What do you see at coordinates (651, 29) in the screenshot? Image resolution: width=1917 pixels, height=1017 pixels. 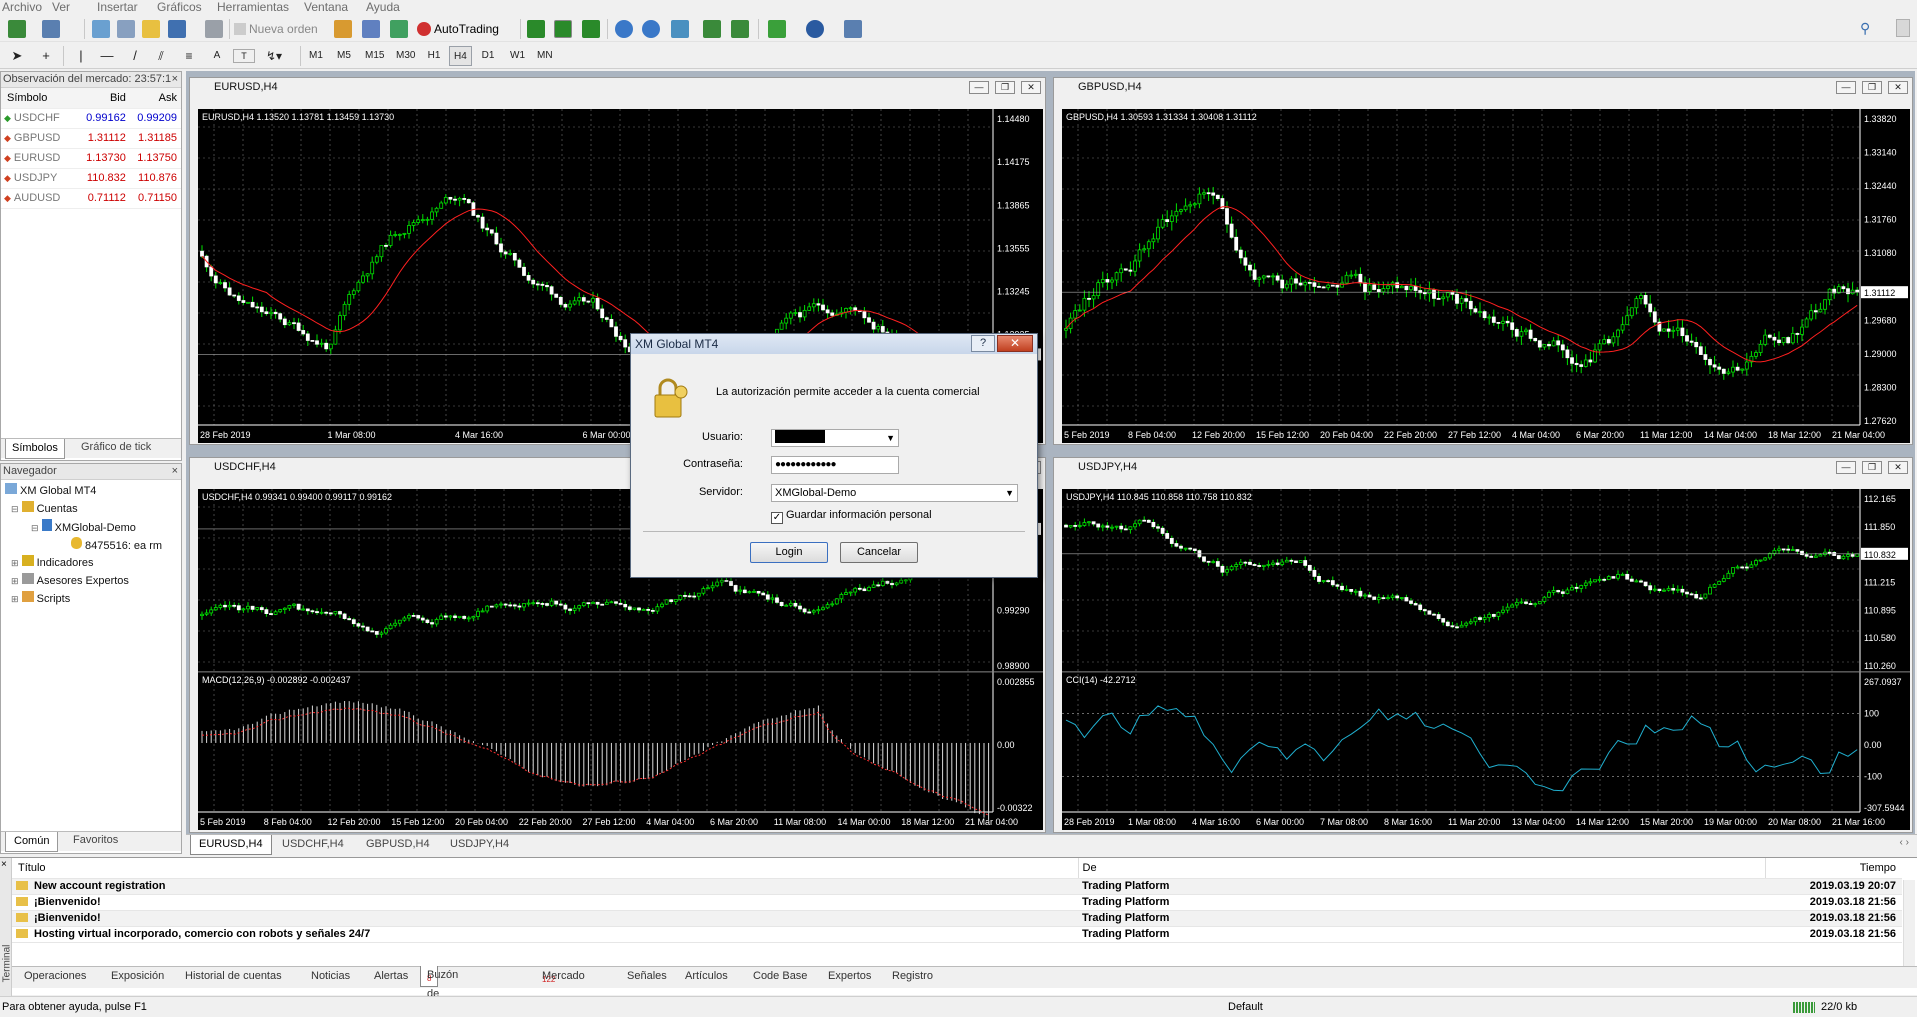 I see `zoom-out-icon` at bounding box center [651, 29].